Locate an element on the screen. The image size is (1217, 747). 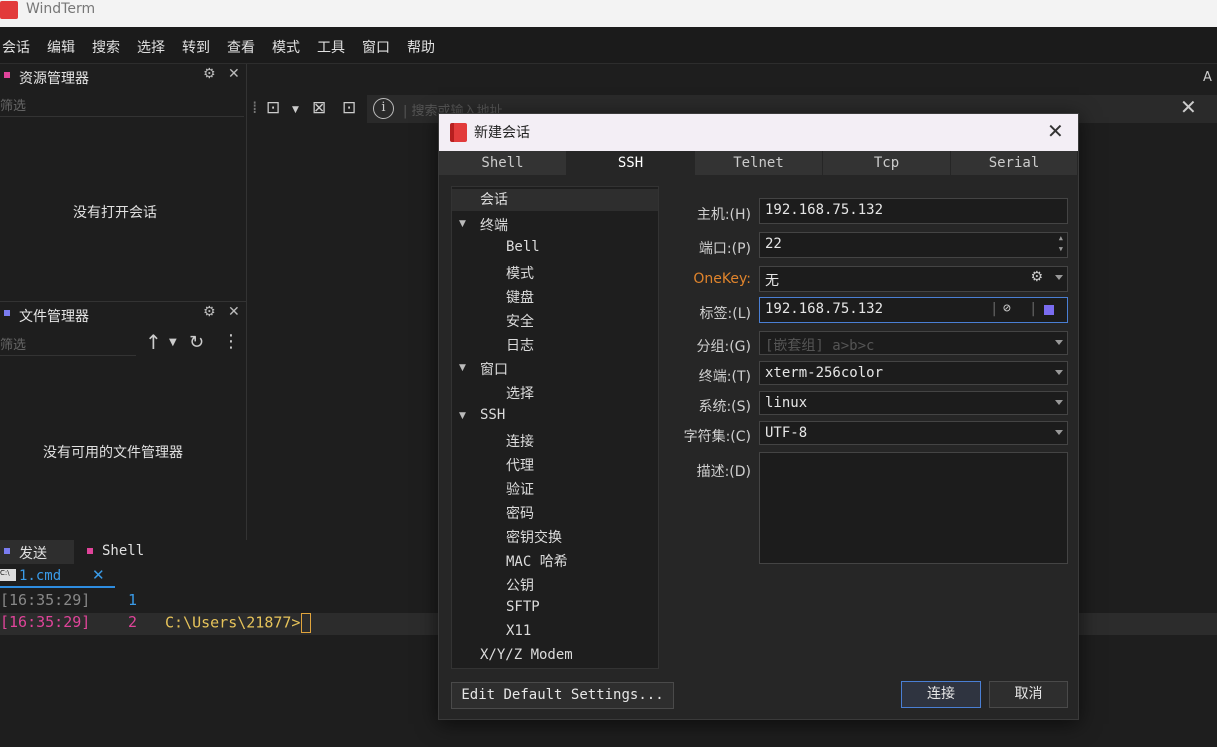
tag-input: 192.168.75.132 | ⊘ | is located at coordinates (913, 310).